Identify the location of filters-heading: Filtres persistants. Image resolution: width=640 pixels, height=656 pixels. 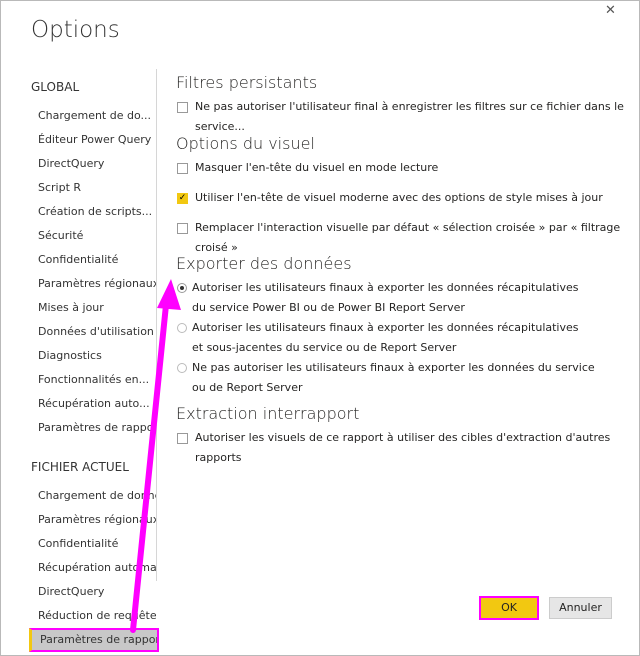
(247, 82).